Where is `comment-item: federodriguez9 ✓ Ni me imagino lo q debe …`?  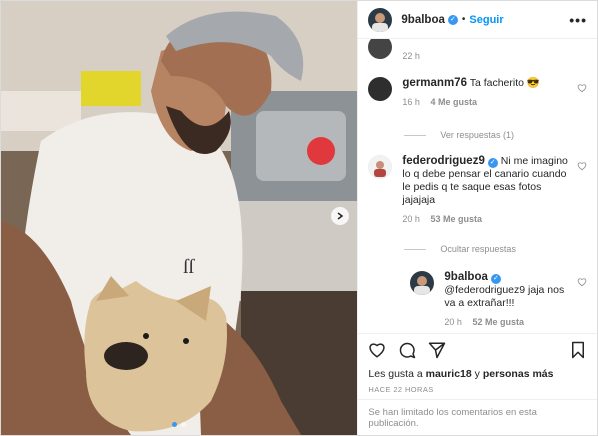
comment-item: federodriguez9 ✓ Ni me imagino lo q debe … is located at coordinates (477, 190).